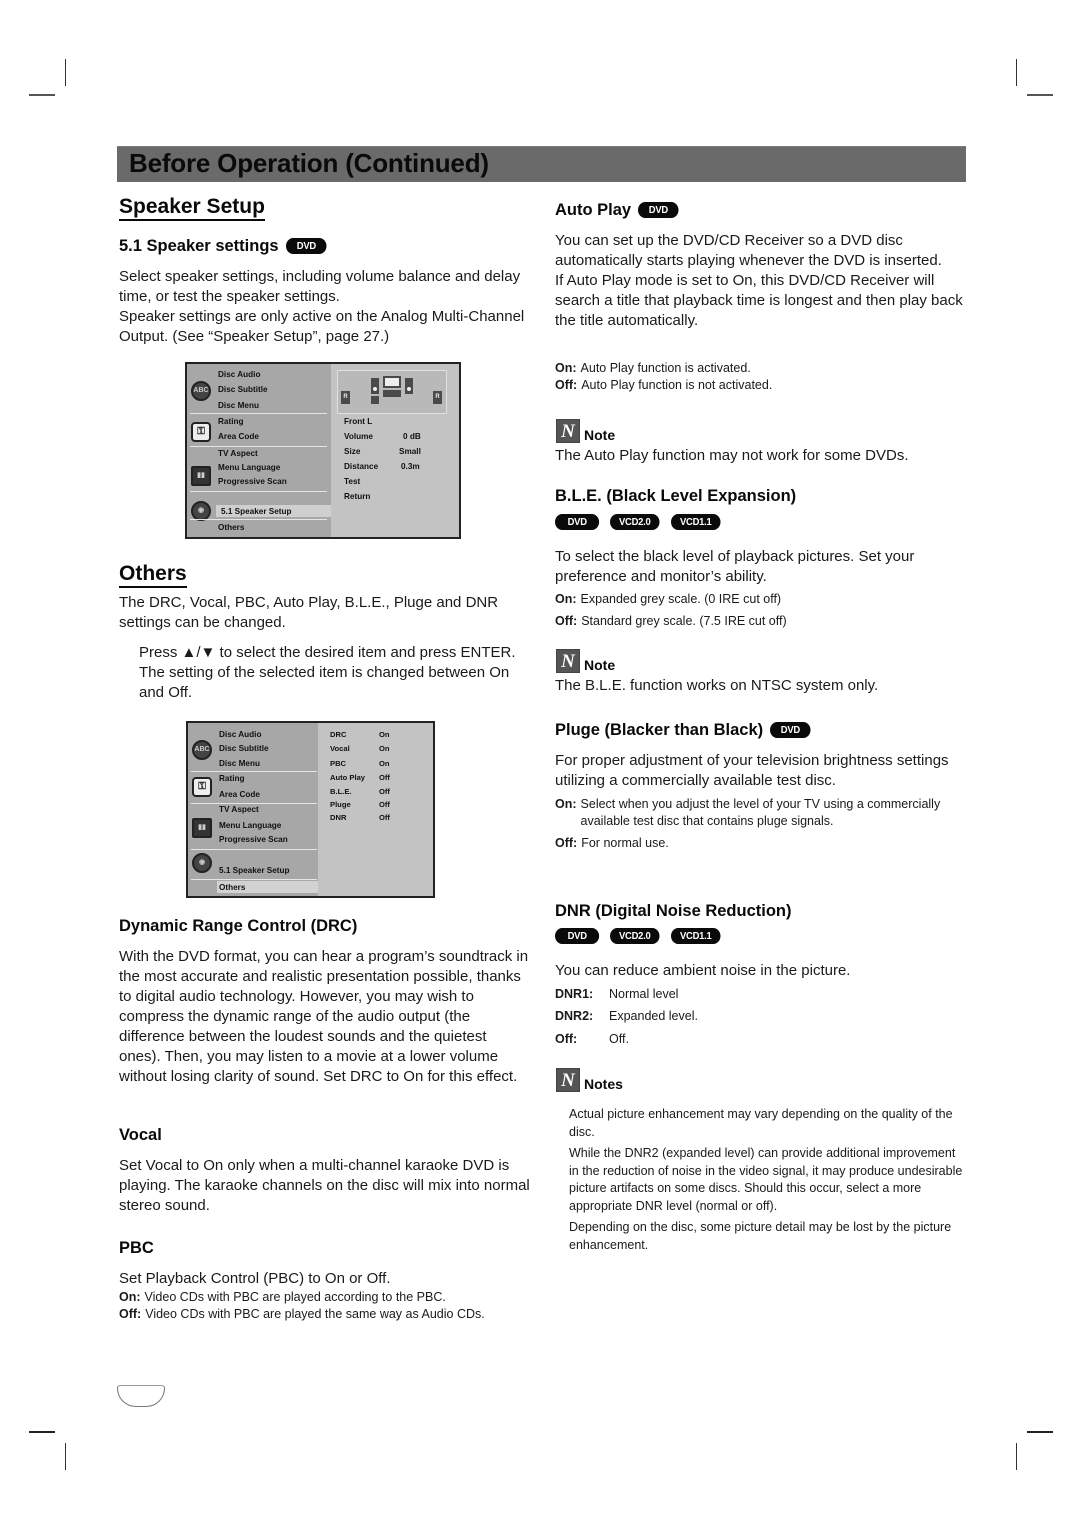  I want to click on osd-setting-label: PBC, so click(338, 763).